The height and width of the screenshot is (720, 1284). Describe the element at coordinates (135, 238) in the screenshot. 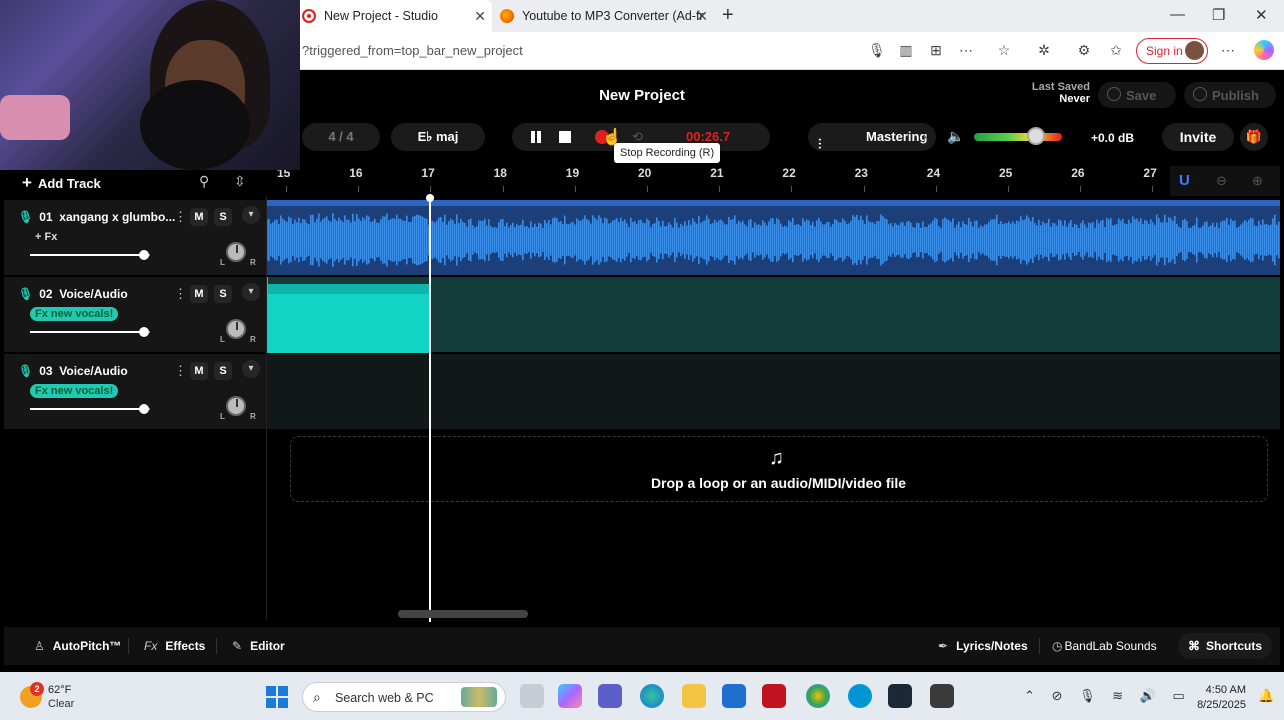

I see `track-header-01: 🎙 01 xangang x glumbo... ⋮ M S ▾ + Fx L R` at that location.